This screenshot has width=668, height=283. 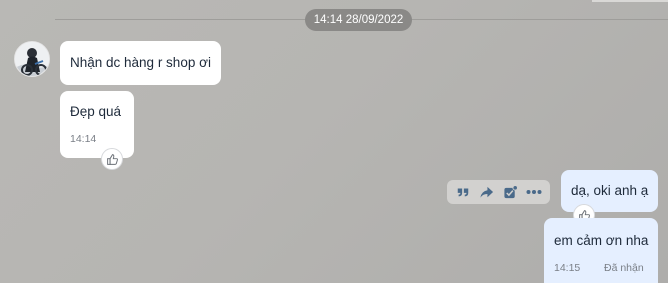 I want to click on message-text: Đẹp quá, so click(x=96, y=111).